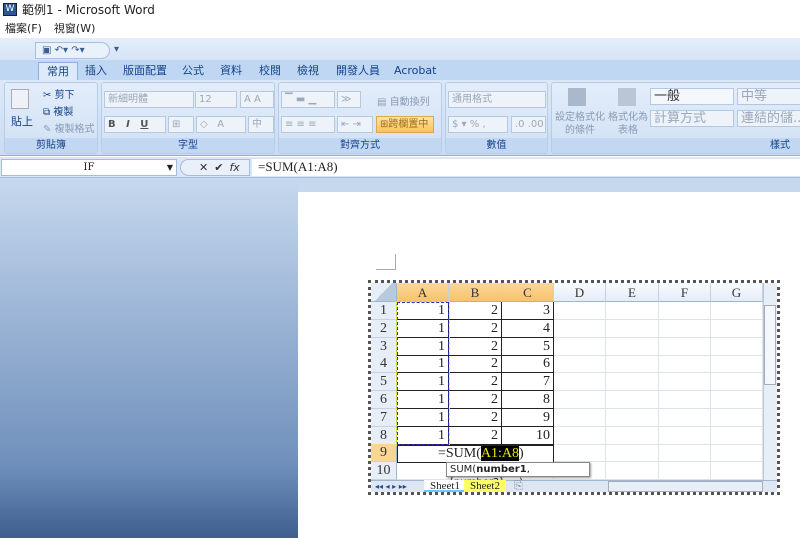 The image size is (800, 538). What do you see at coordinates (216, 99) in the screenshot?
I see `font-size-select: 12` at bounding box center [216, 99].